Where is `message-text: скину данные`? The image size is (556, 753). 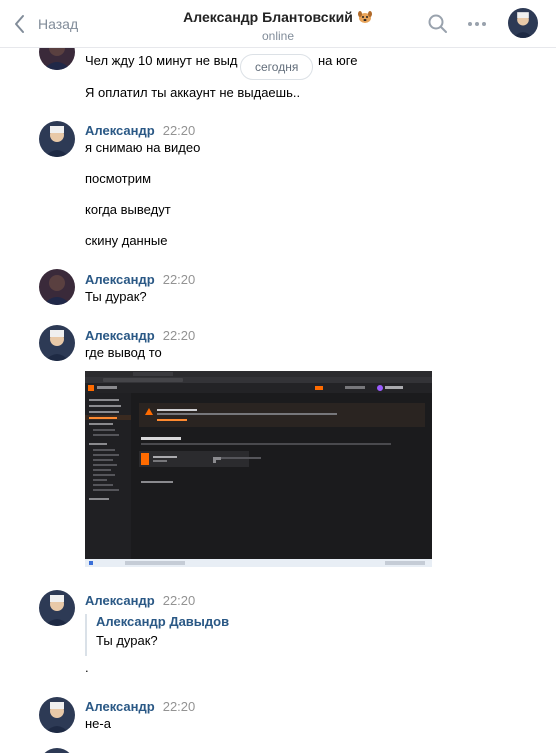 message-text: скину данные is located at coordinates (126, 240).